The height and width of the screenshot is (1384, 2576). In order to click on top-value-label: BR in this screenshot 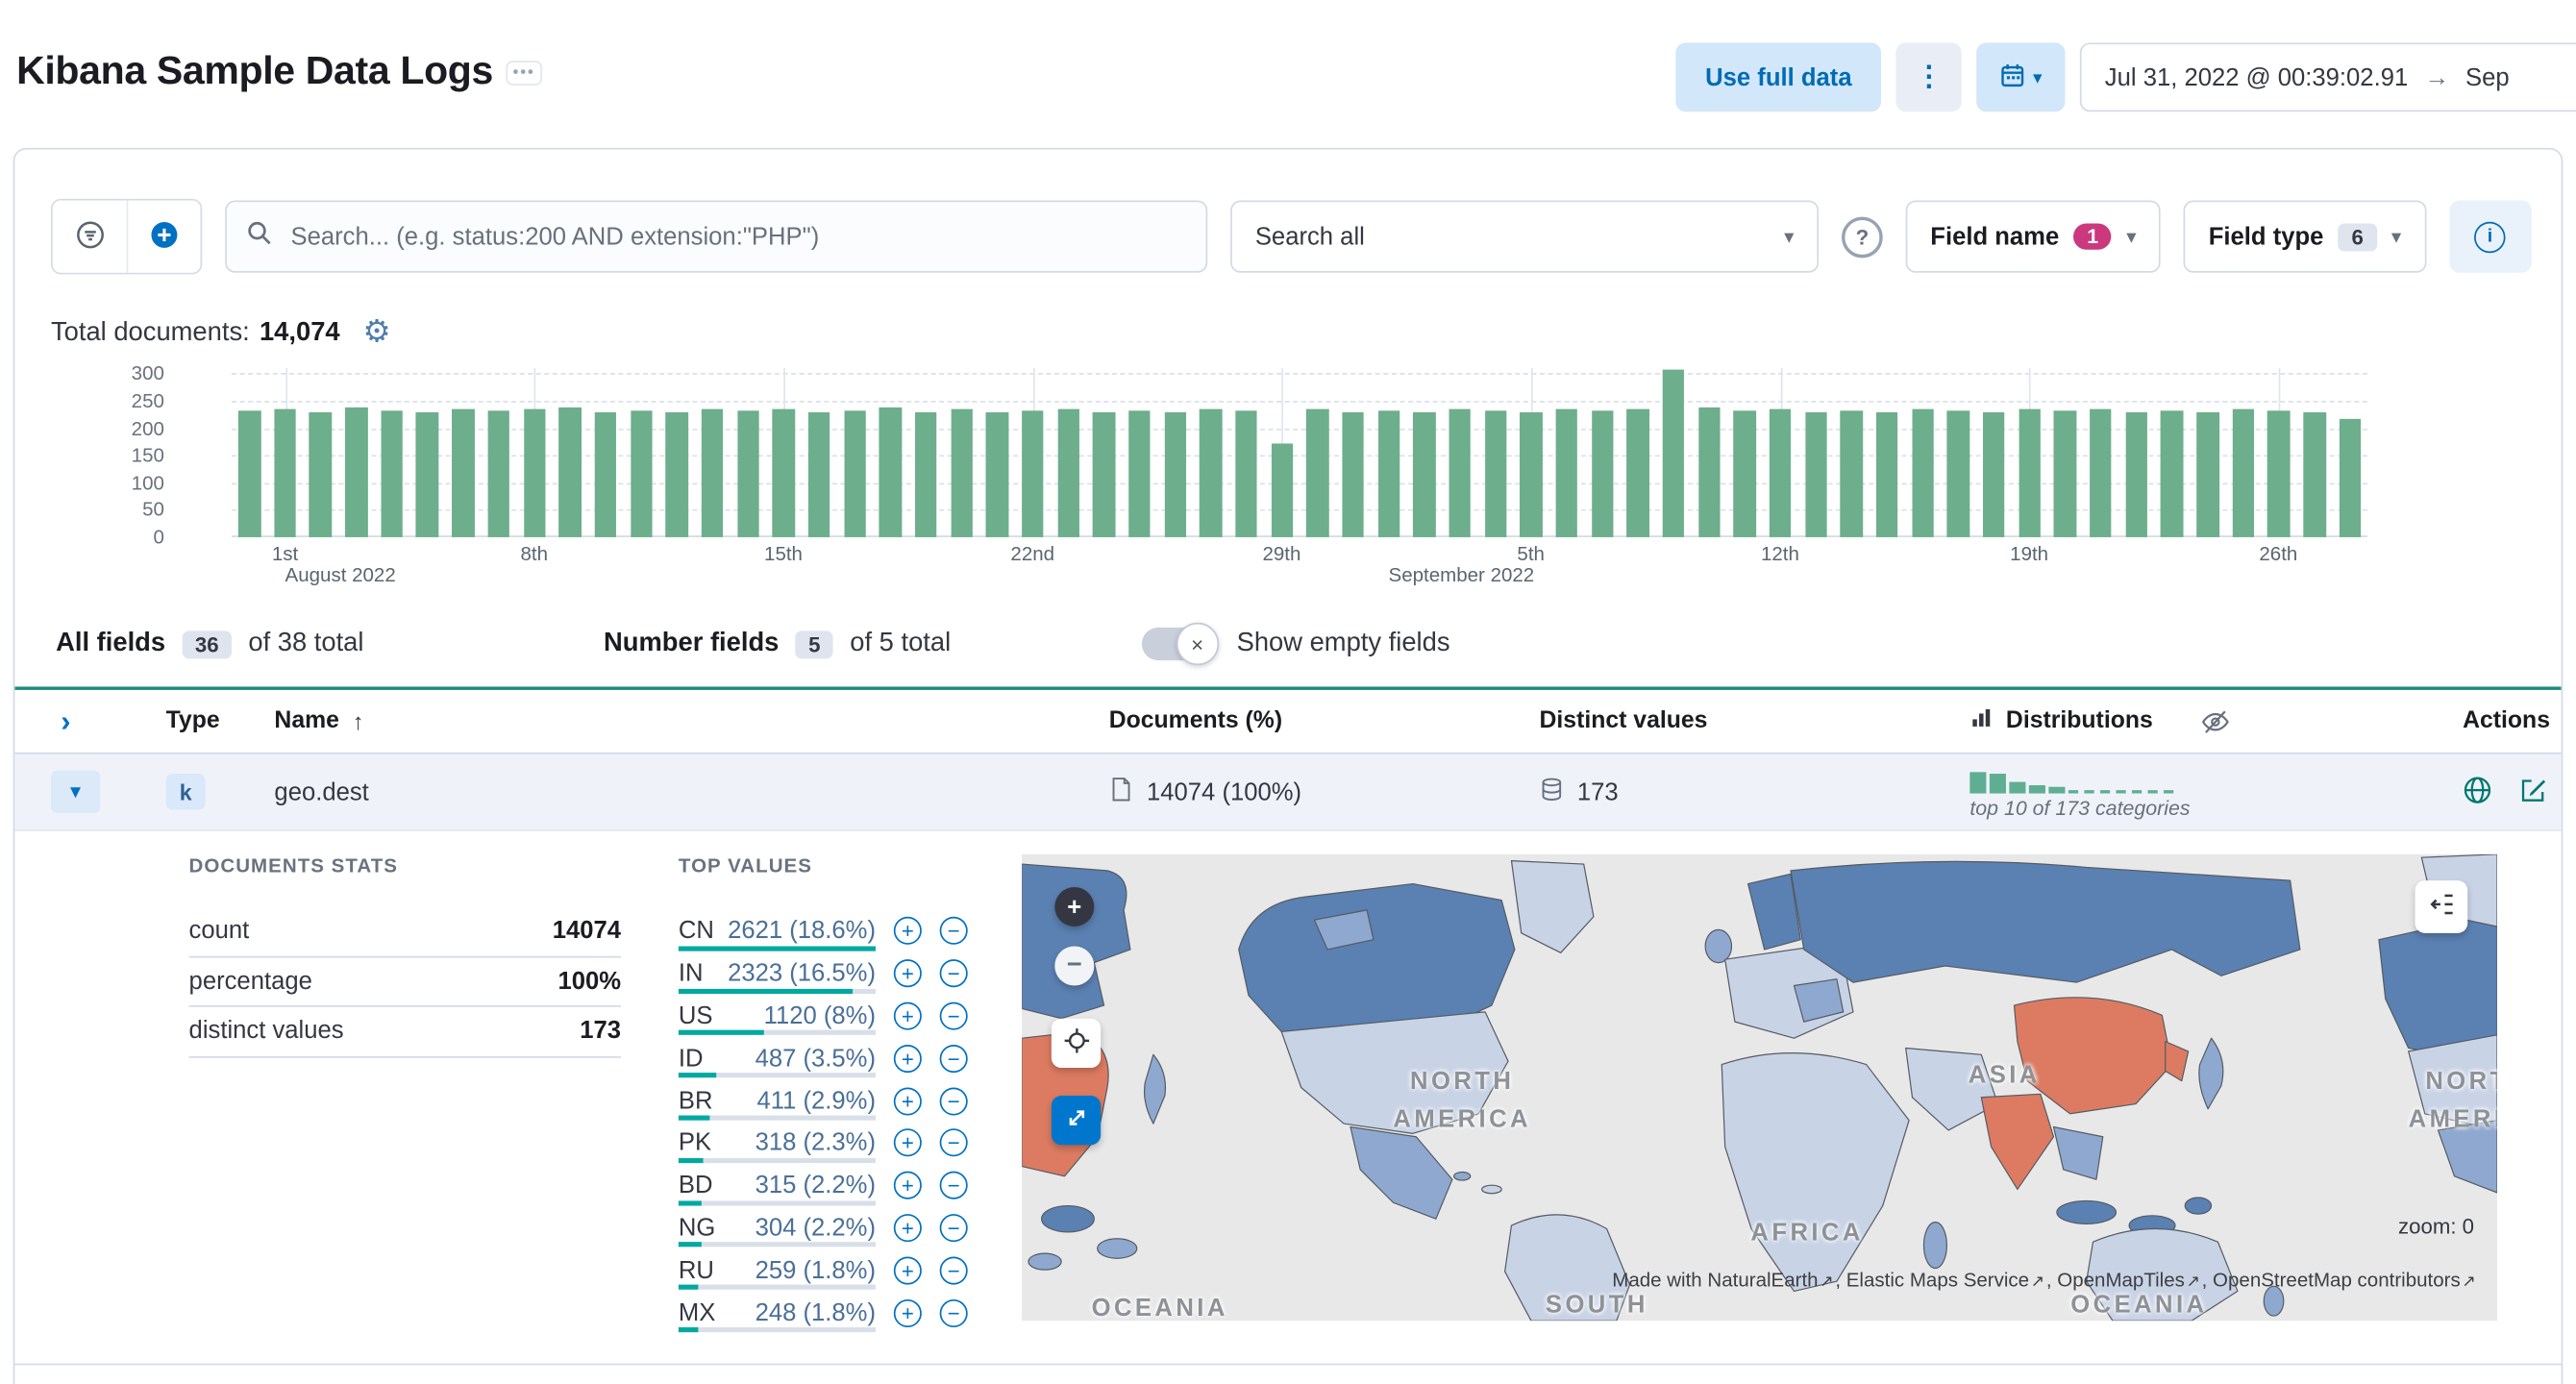, I will do `click(695, 1100)`.